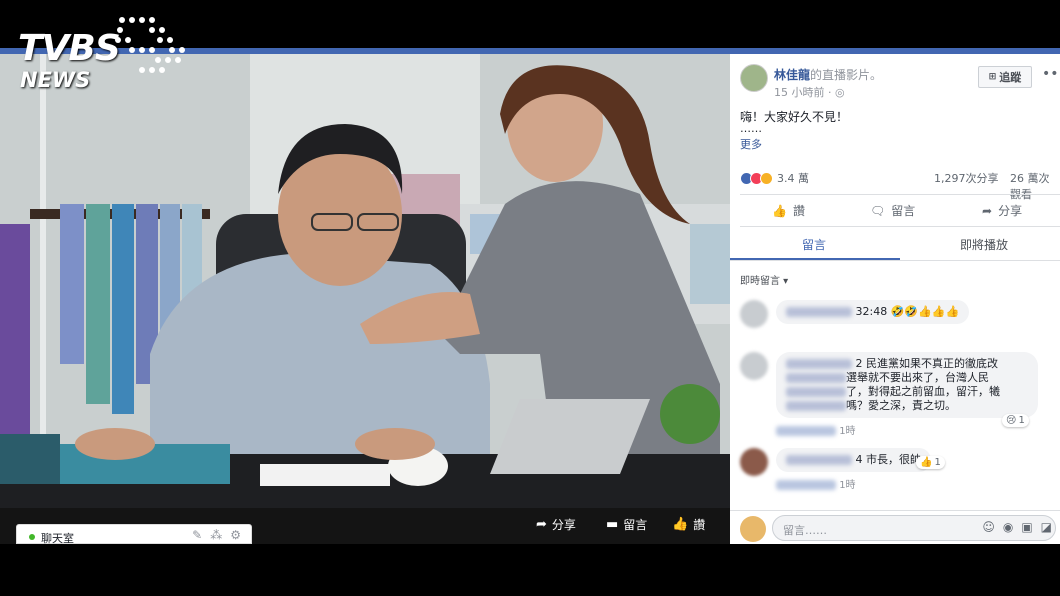 The width and height of the screenshot is (1060, 596). I want to click on video-share-label: 分享, so click(563, 525).